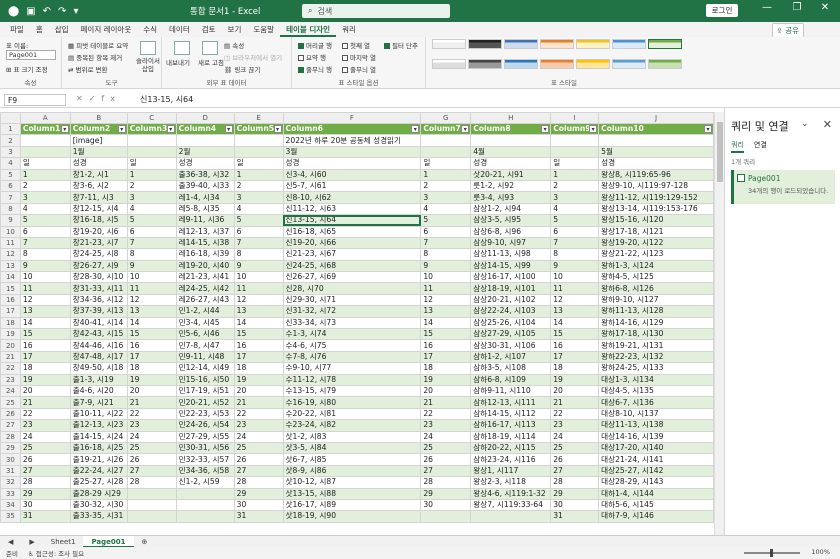  What do you see at coordinates (258, 516) in the screenshot?
I see `table-cell: 31` at bounding box center [258, 516].